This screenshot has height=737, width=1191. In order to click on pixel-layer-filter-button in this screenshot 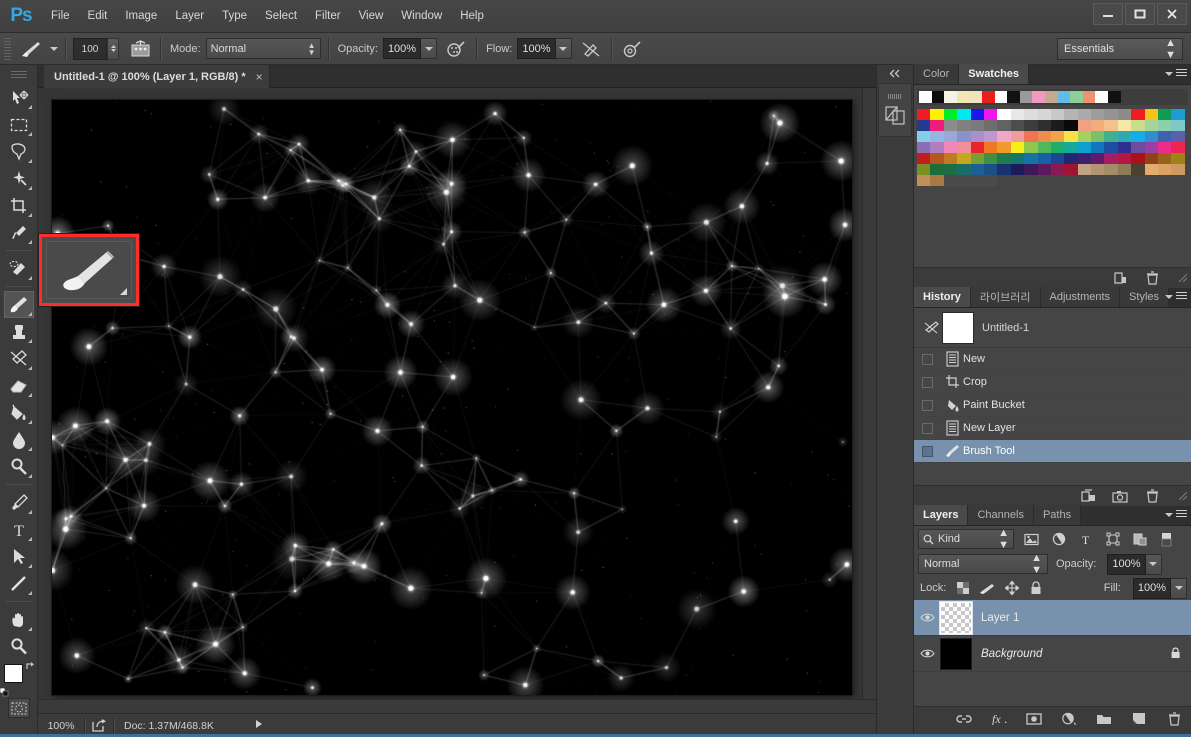, I will do `click(1031, 539)`.